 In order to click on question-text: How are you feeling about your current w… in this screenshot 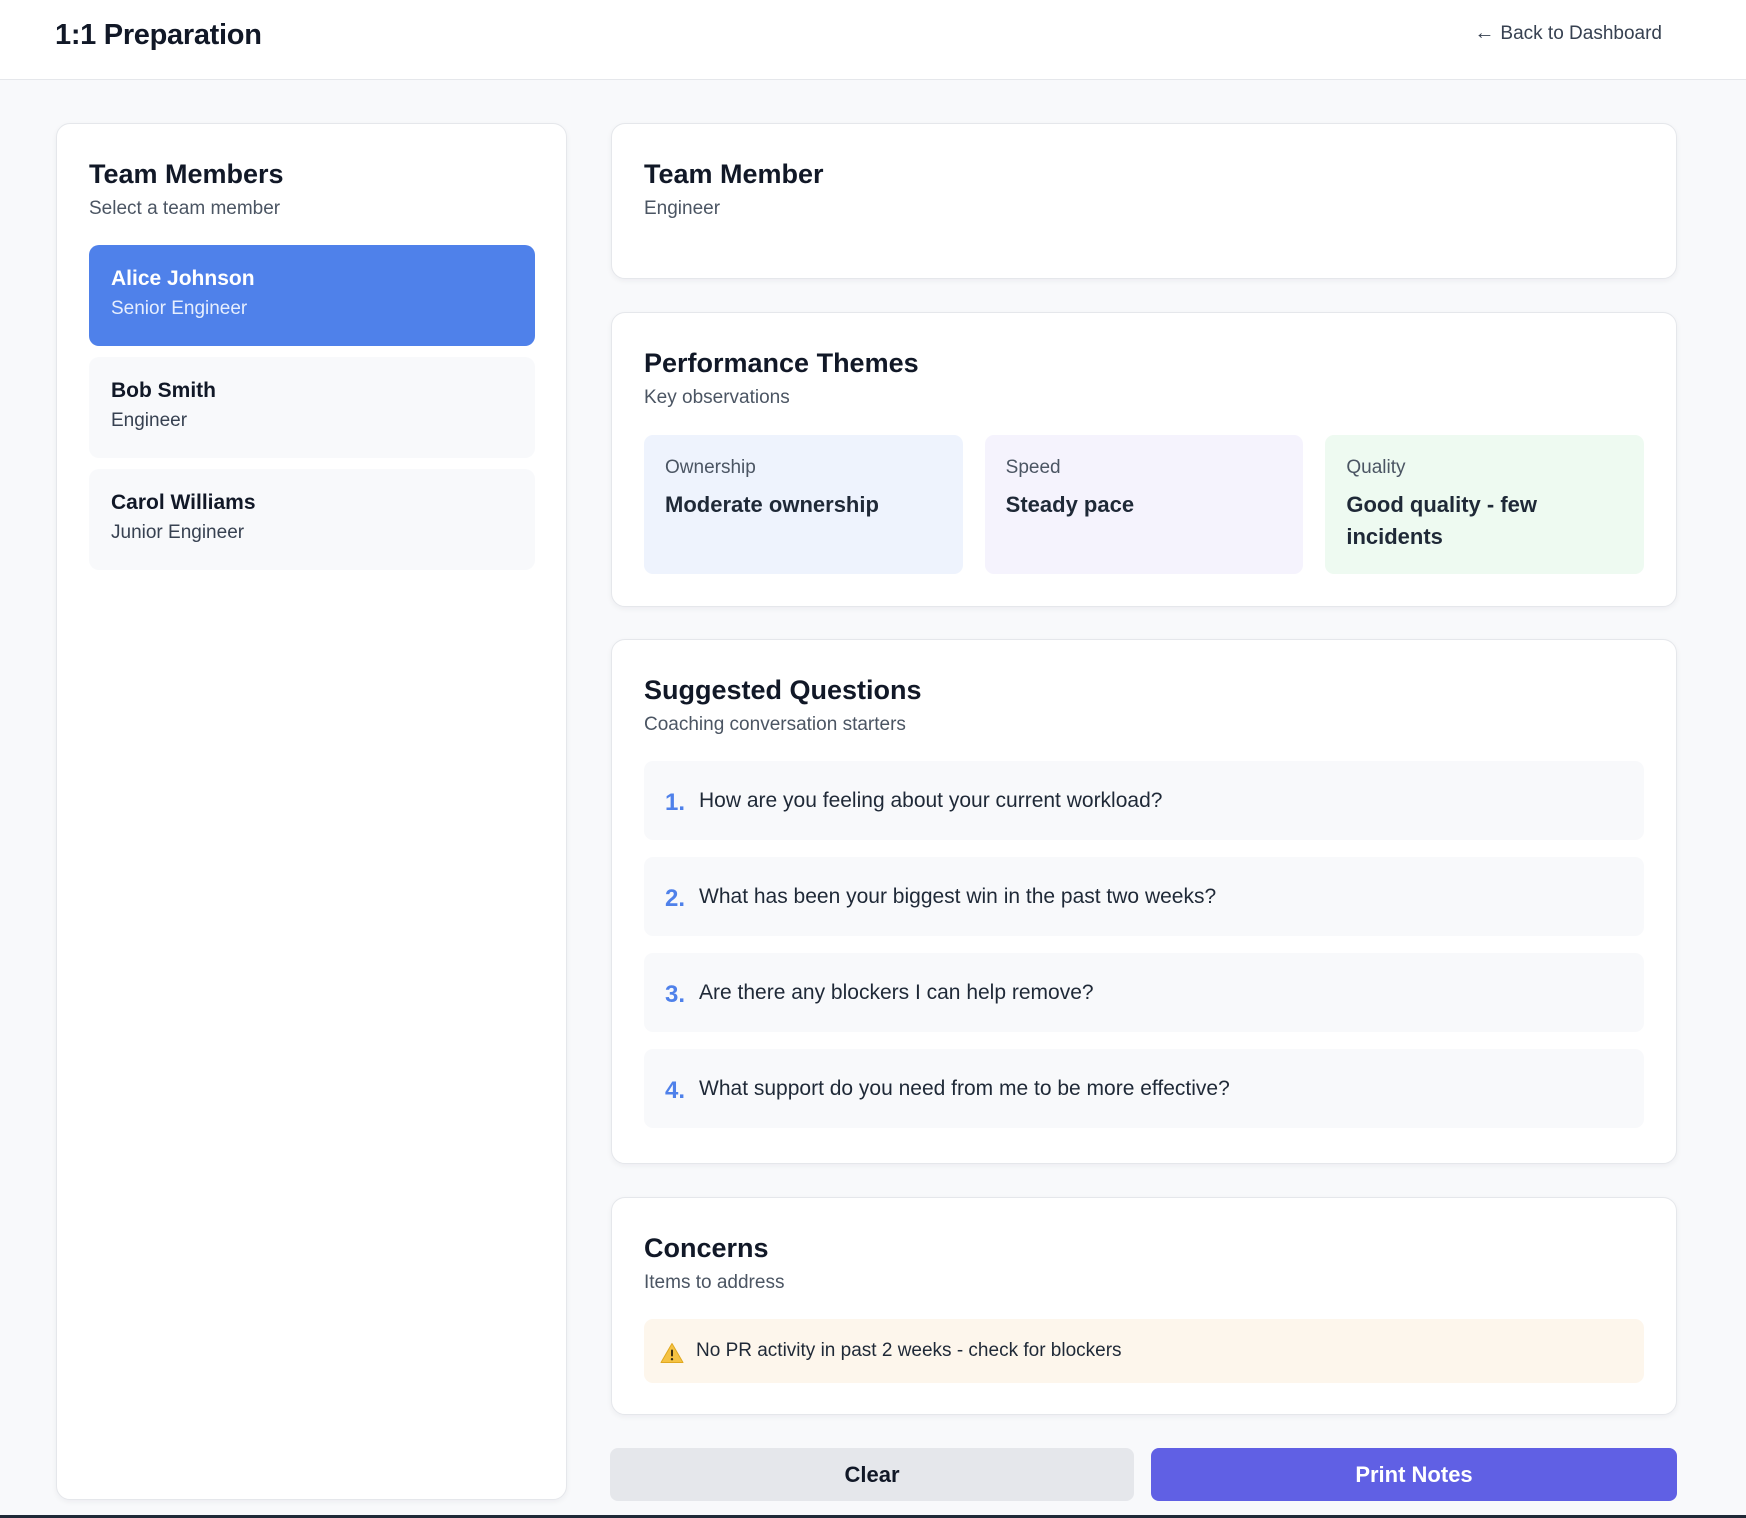, I will do `click(931, 800)`.